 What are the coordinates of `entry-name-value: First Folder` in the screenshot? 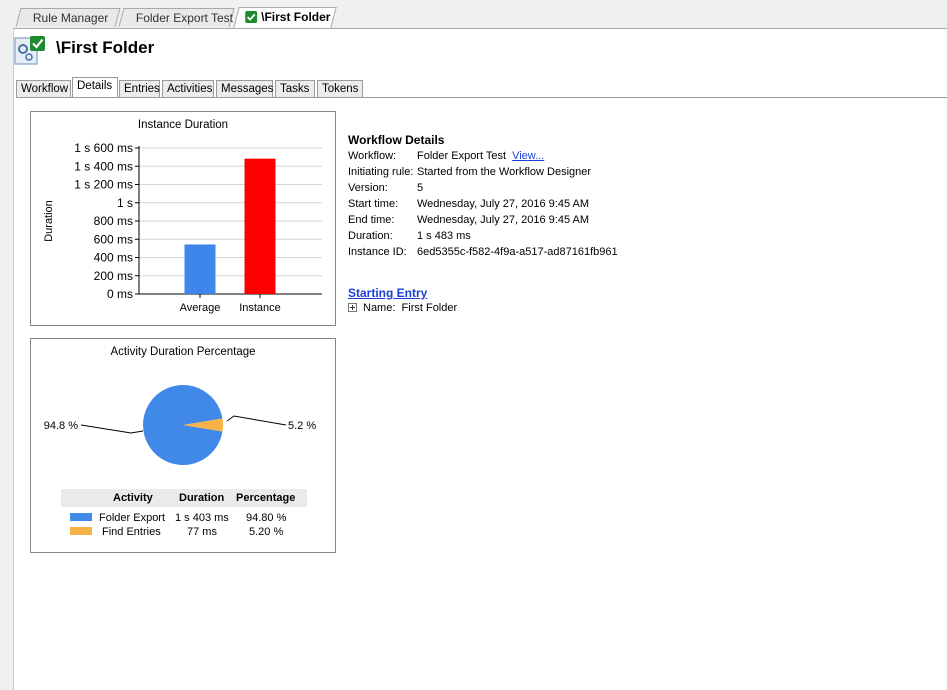 It's located at (429, 308).